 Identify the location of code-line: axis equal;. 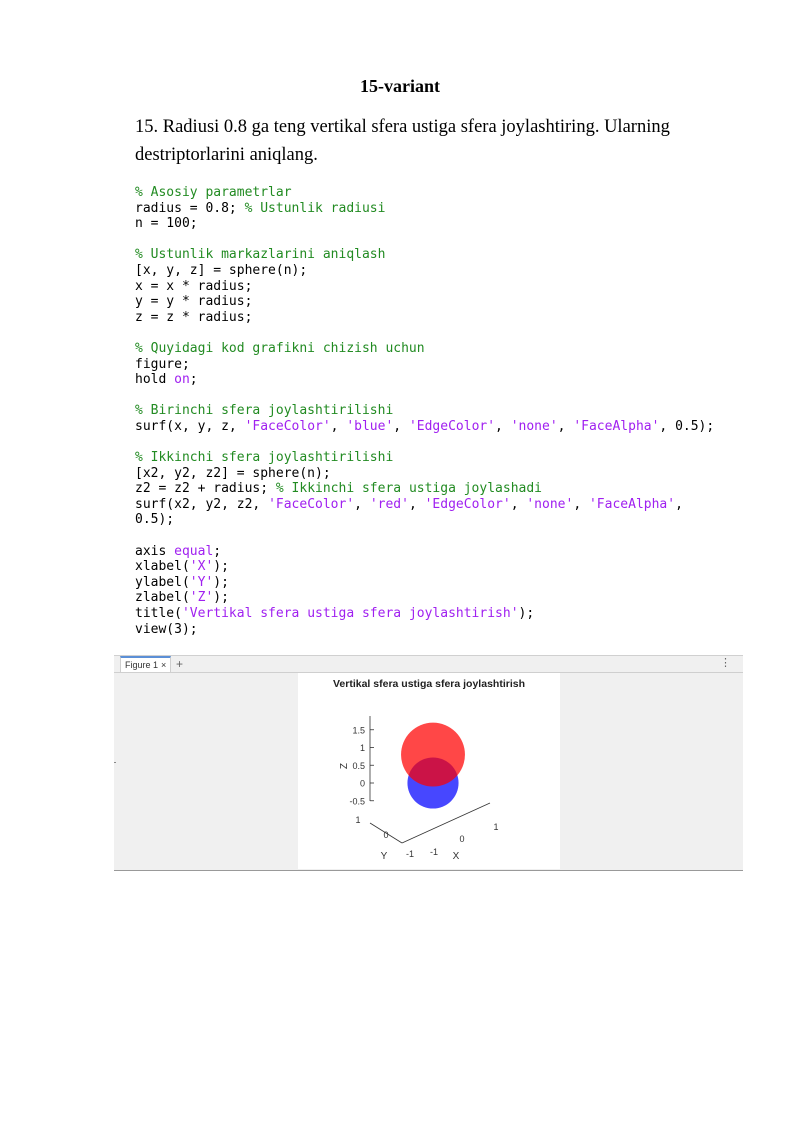
(455, 552).